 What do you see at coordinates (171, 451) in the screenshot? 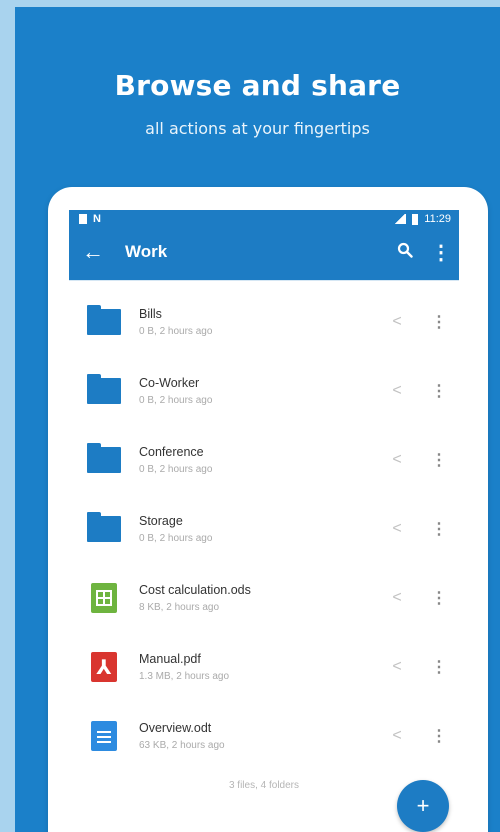
I see `file-name: Conference` at bounding box center [171, 451].